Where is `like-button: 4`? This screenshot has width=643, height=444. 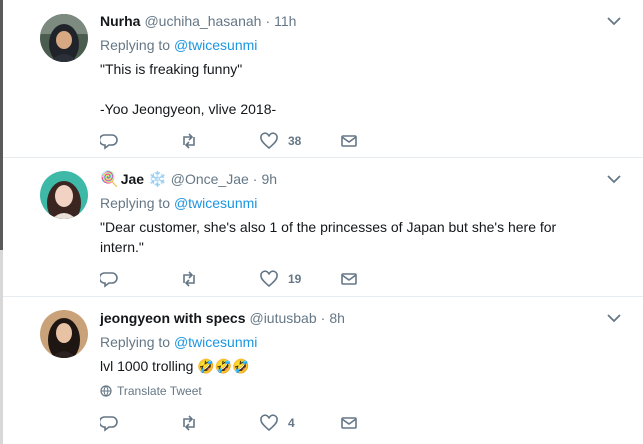 like-button: 4 is located at coordinates (300, 423).